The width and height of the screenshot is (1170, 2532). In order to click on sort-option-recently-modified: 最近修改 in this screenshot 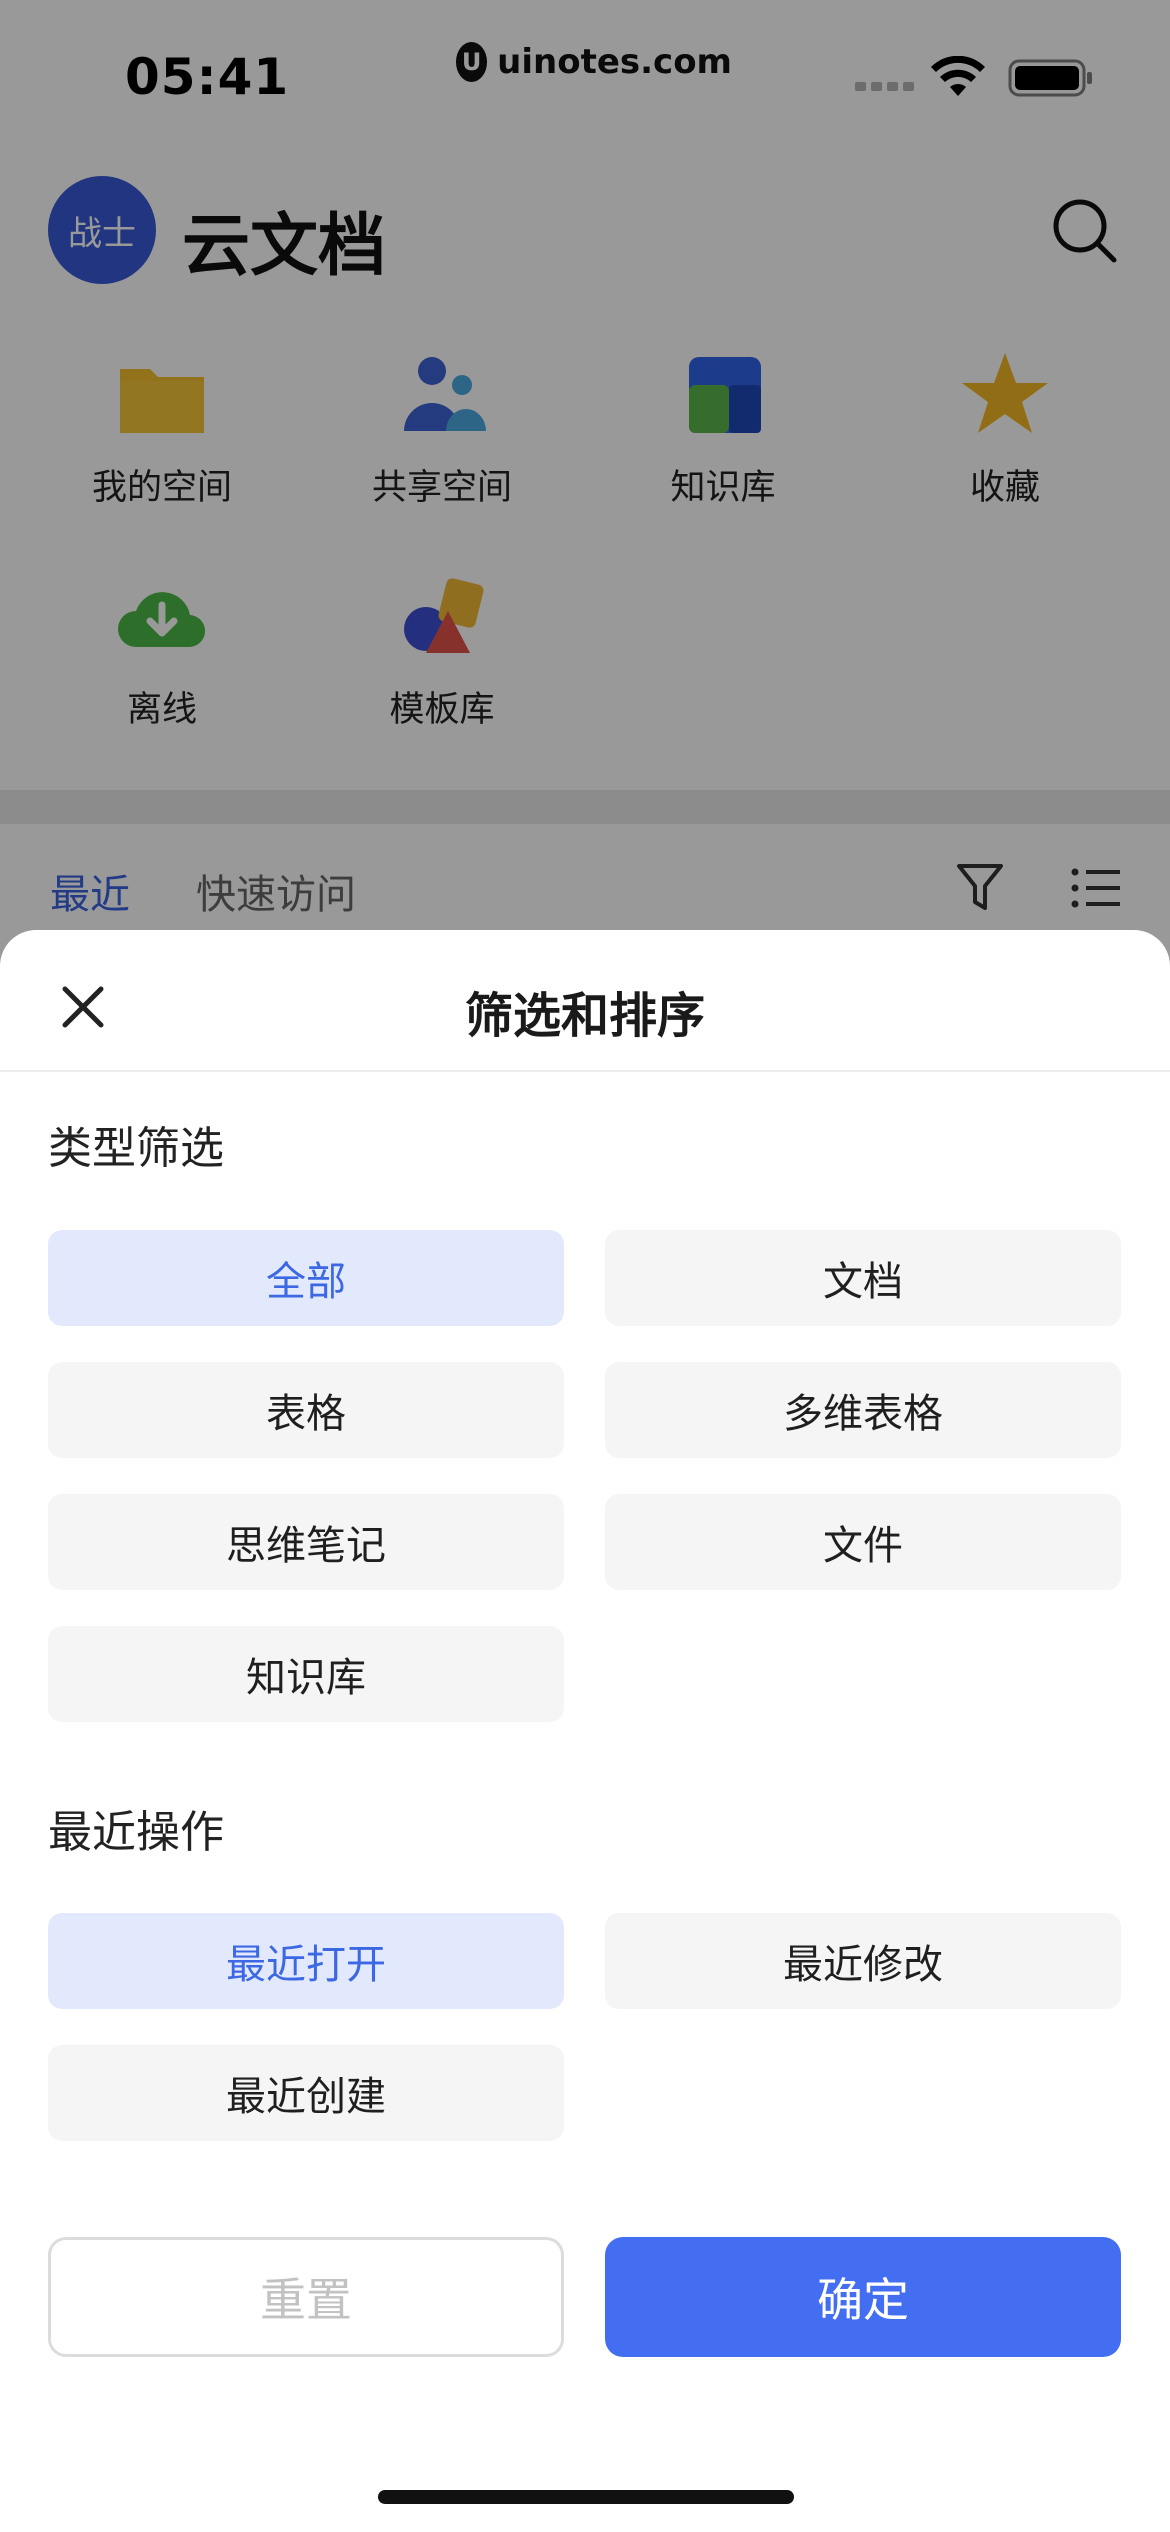, I will do `click(863, 1961)`.